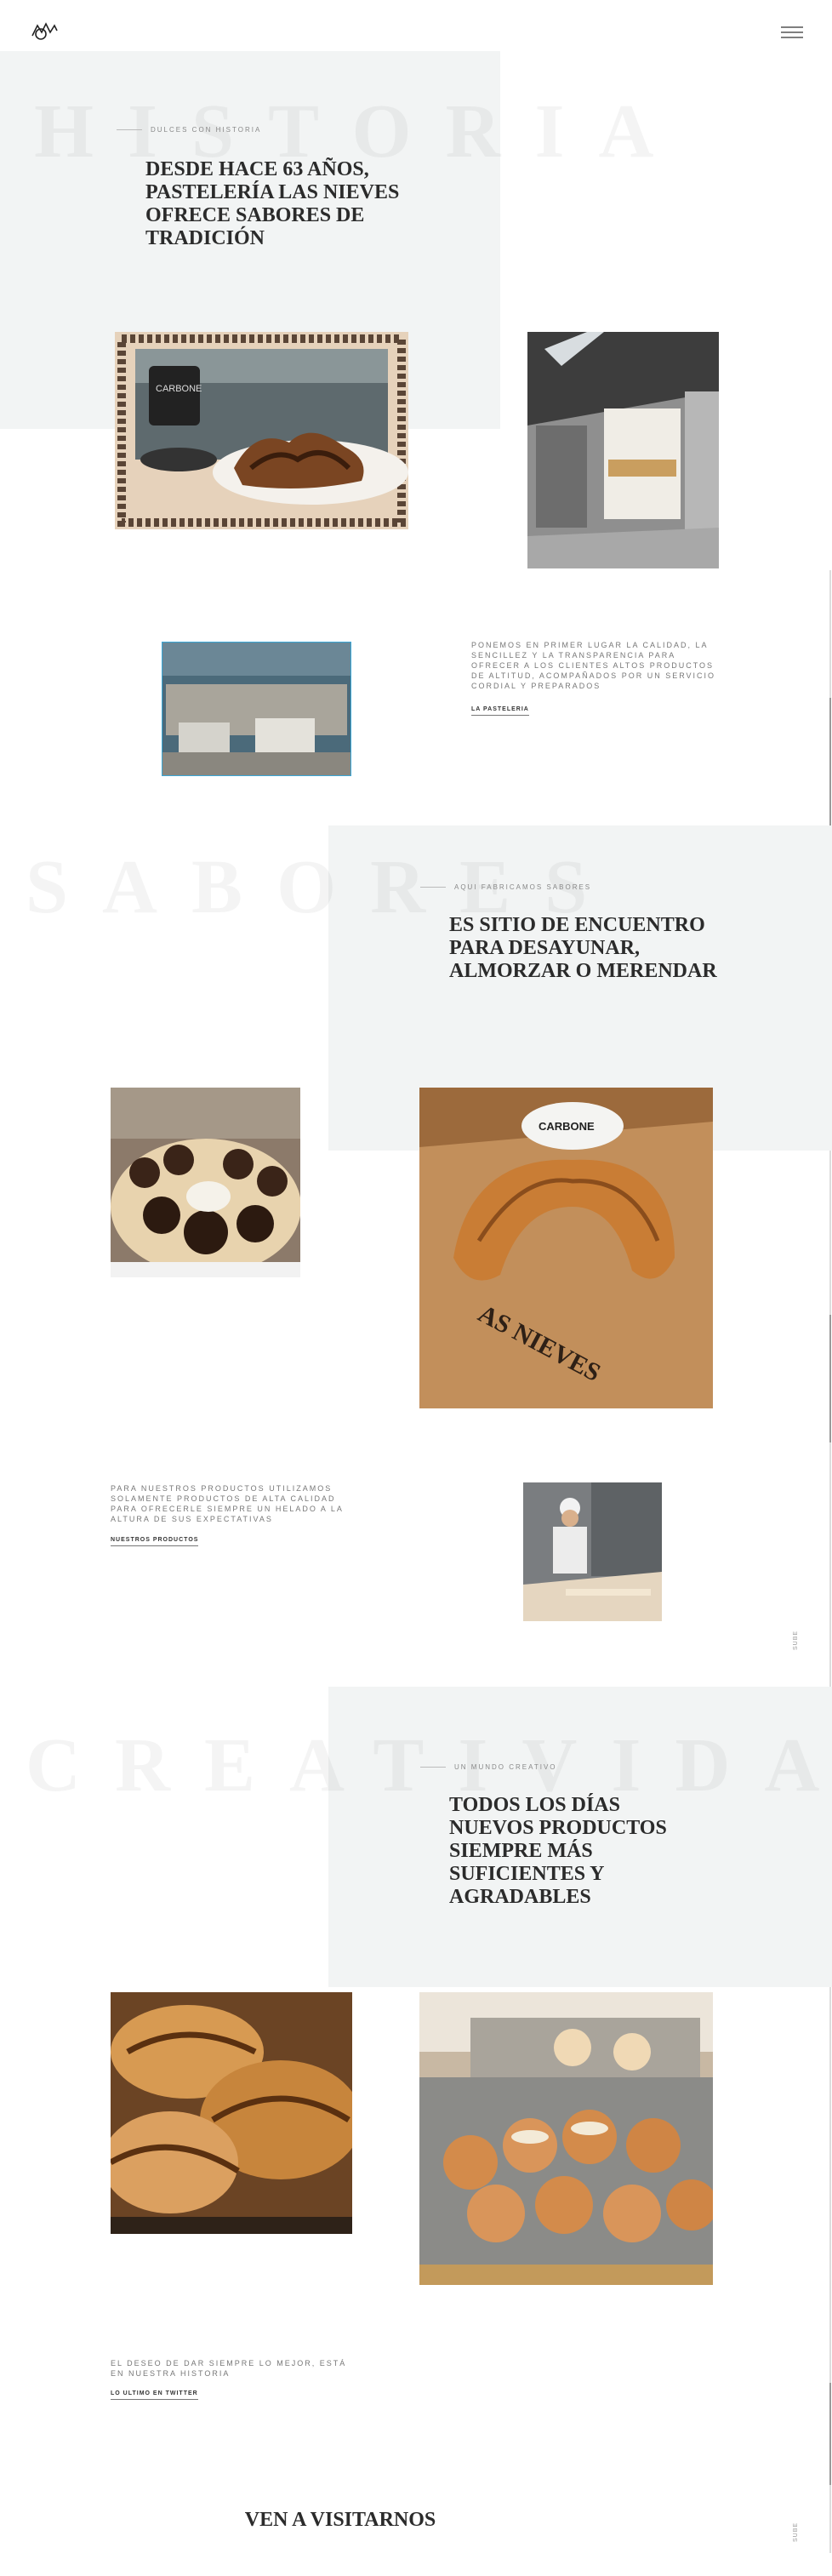 The image size is (832, 2576). I want to click on historia-kicker-text: DULCES CON HISTORIA, so click(206, 130).